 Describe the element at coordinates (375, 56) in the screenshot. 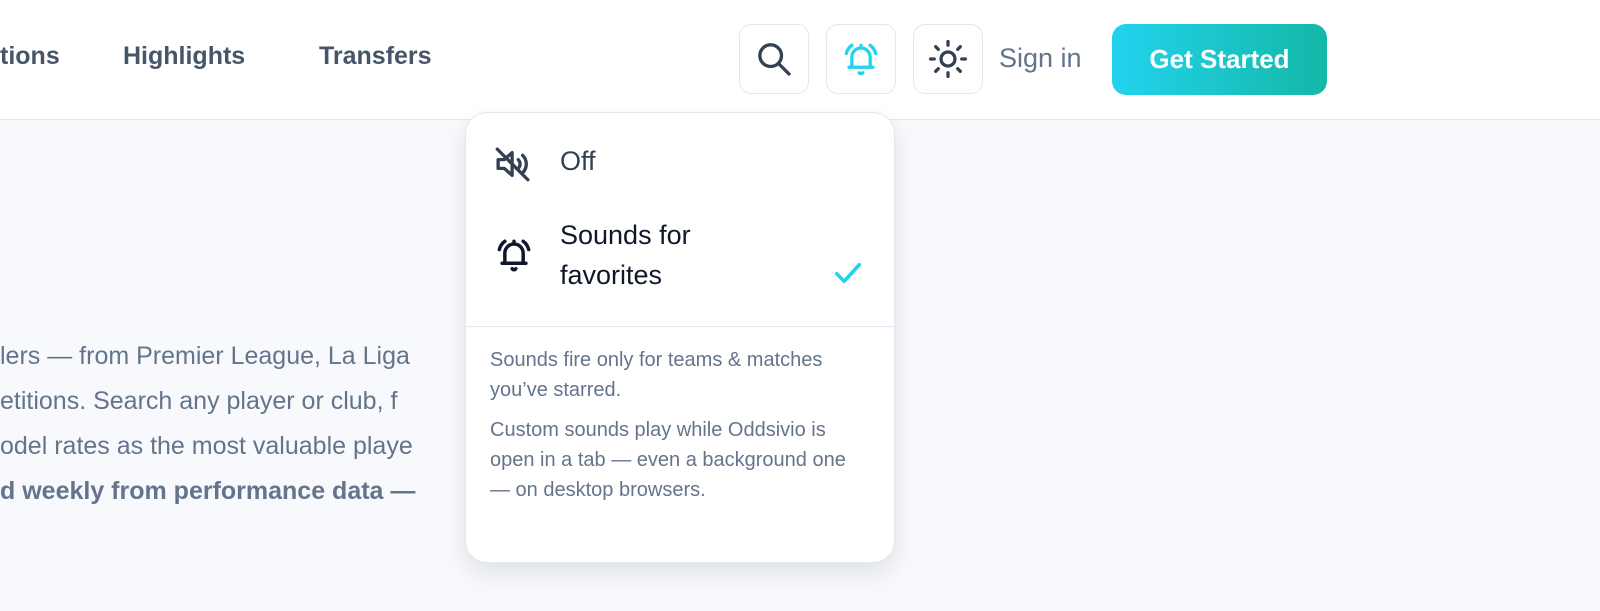

I see `nav-link-transfers: Transfers` at that location.